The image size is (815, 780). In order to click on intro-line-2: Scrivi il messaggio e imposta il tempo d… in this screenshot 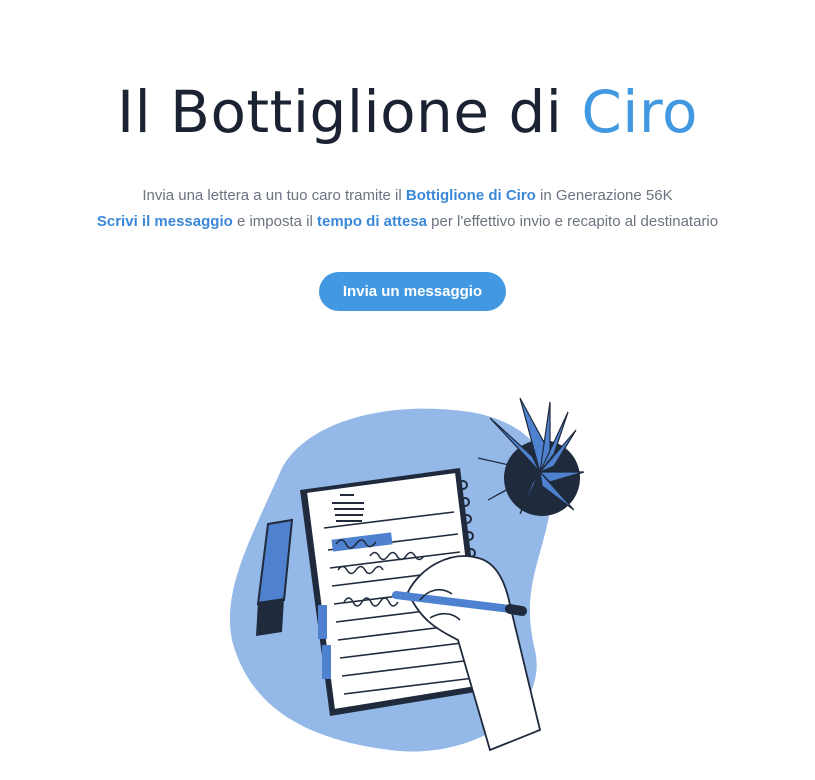, I will do `click(407, 222)`.